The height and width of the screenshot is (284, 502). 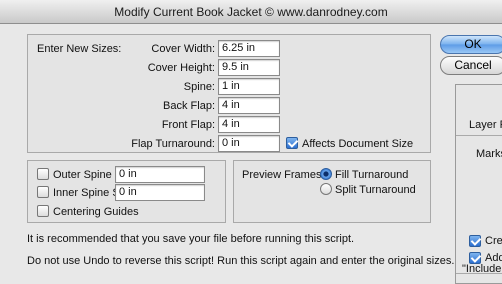 What do you see at coordinates (173, 144) in the screenshot?
I see `flap-turnaround-label: Flap Turnaround:` at bounding box center [173, 144].